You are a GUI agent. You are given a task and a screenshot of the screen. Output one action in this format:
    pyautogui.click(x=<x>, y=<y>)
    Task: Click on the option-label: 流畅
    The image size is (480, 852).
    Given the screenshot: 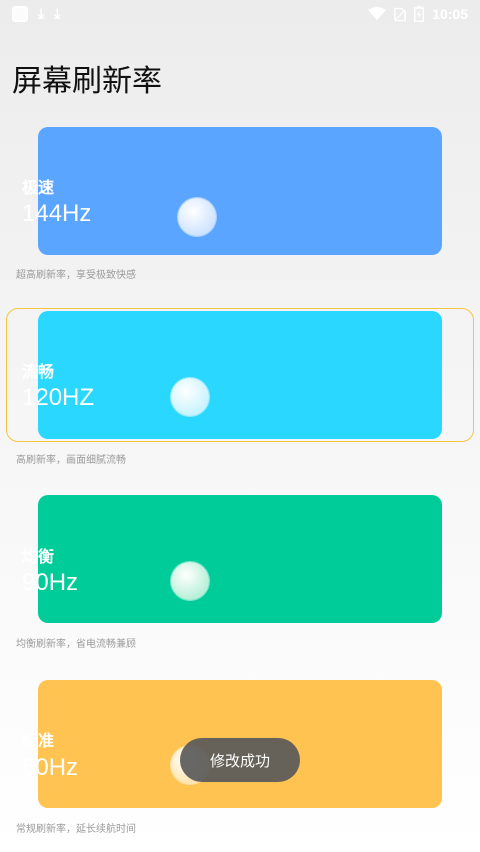 What is the action you would take?
    pyautogui.click(x=38, y=371)
    